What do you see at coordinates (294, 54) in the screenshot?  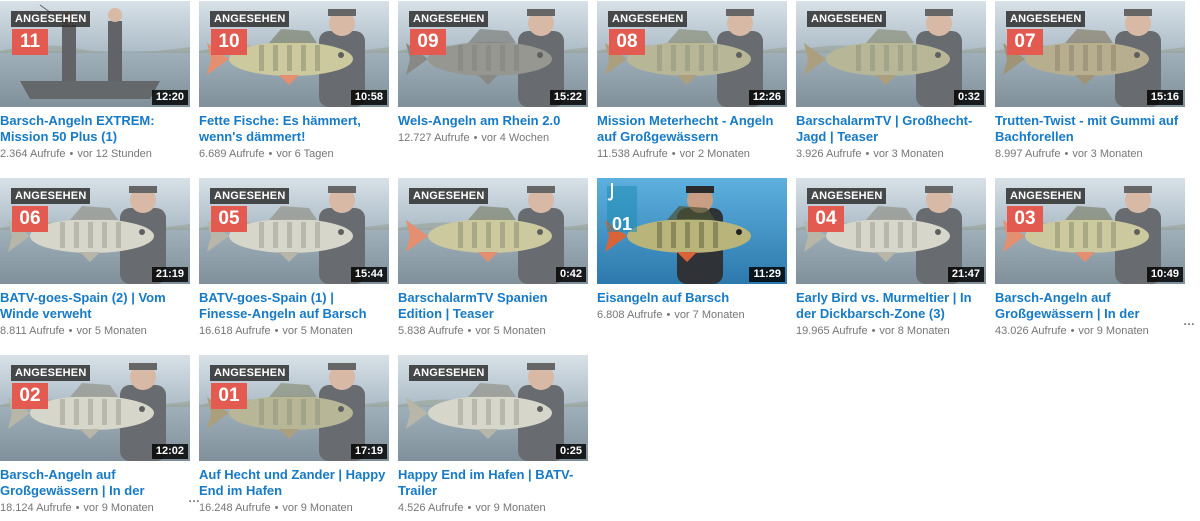 I see `video-thumbnail: 10 ANGESEHEN 10:58` at bounding box center [294, 54].